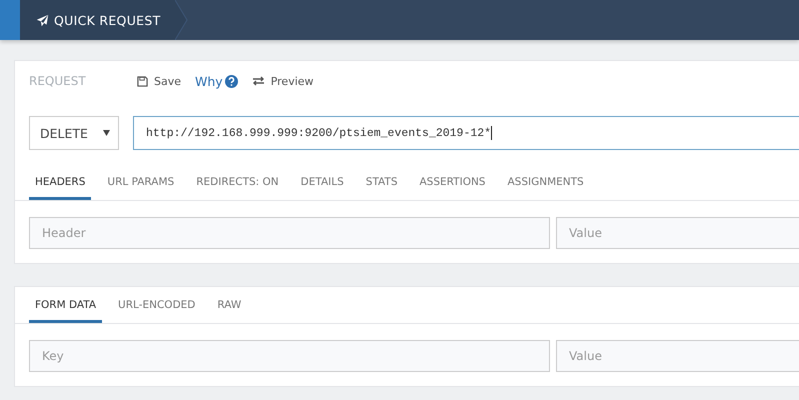 This screenshot has width=799, height=400. Describe the element at coordinates (237, 185) in the screenshot. I see `tab: REDIRECTS: ON` at that location.